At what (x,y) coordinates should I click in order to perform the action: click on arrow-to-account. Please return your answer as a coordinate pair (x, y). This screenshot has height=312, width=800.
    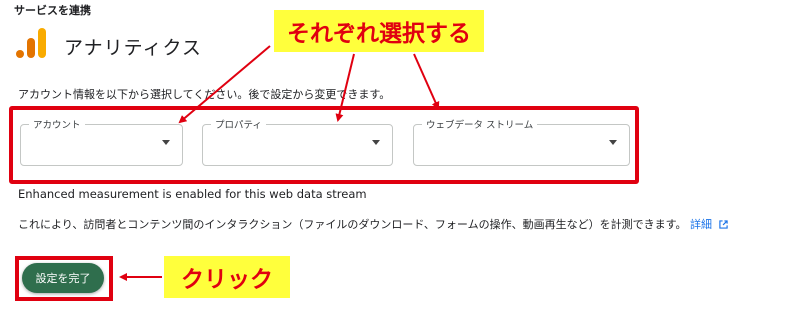
    Looking at the image, I should click on (224, 84).